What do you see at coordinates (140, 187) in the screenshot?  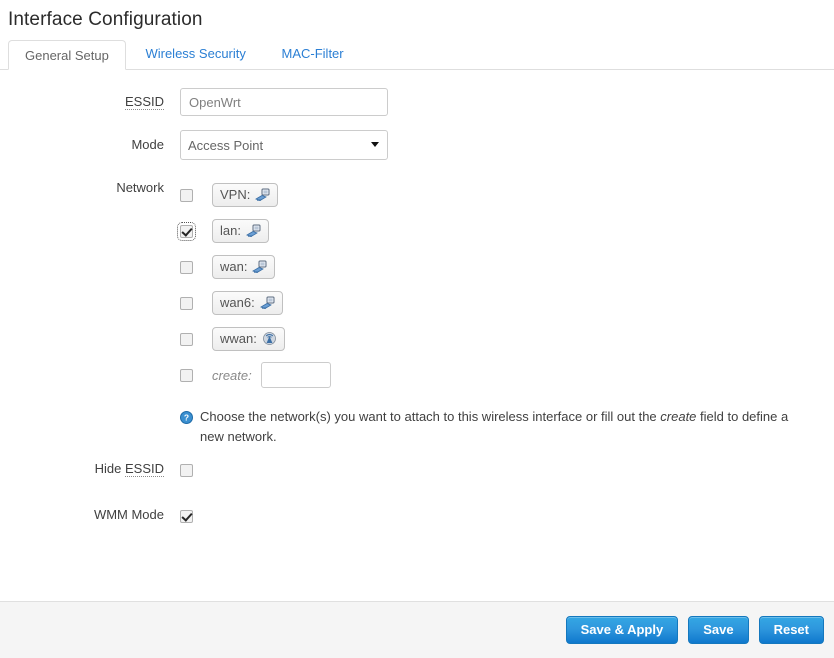 I see `network-label: Network` at bounding box center [140, 187].